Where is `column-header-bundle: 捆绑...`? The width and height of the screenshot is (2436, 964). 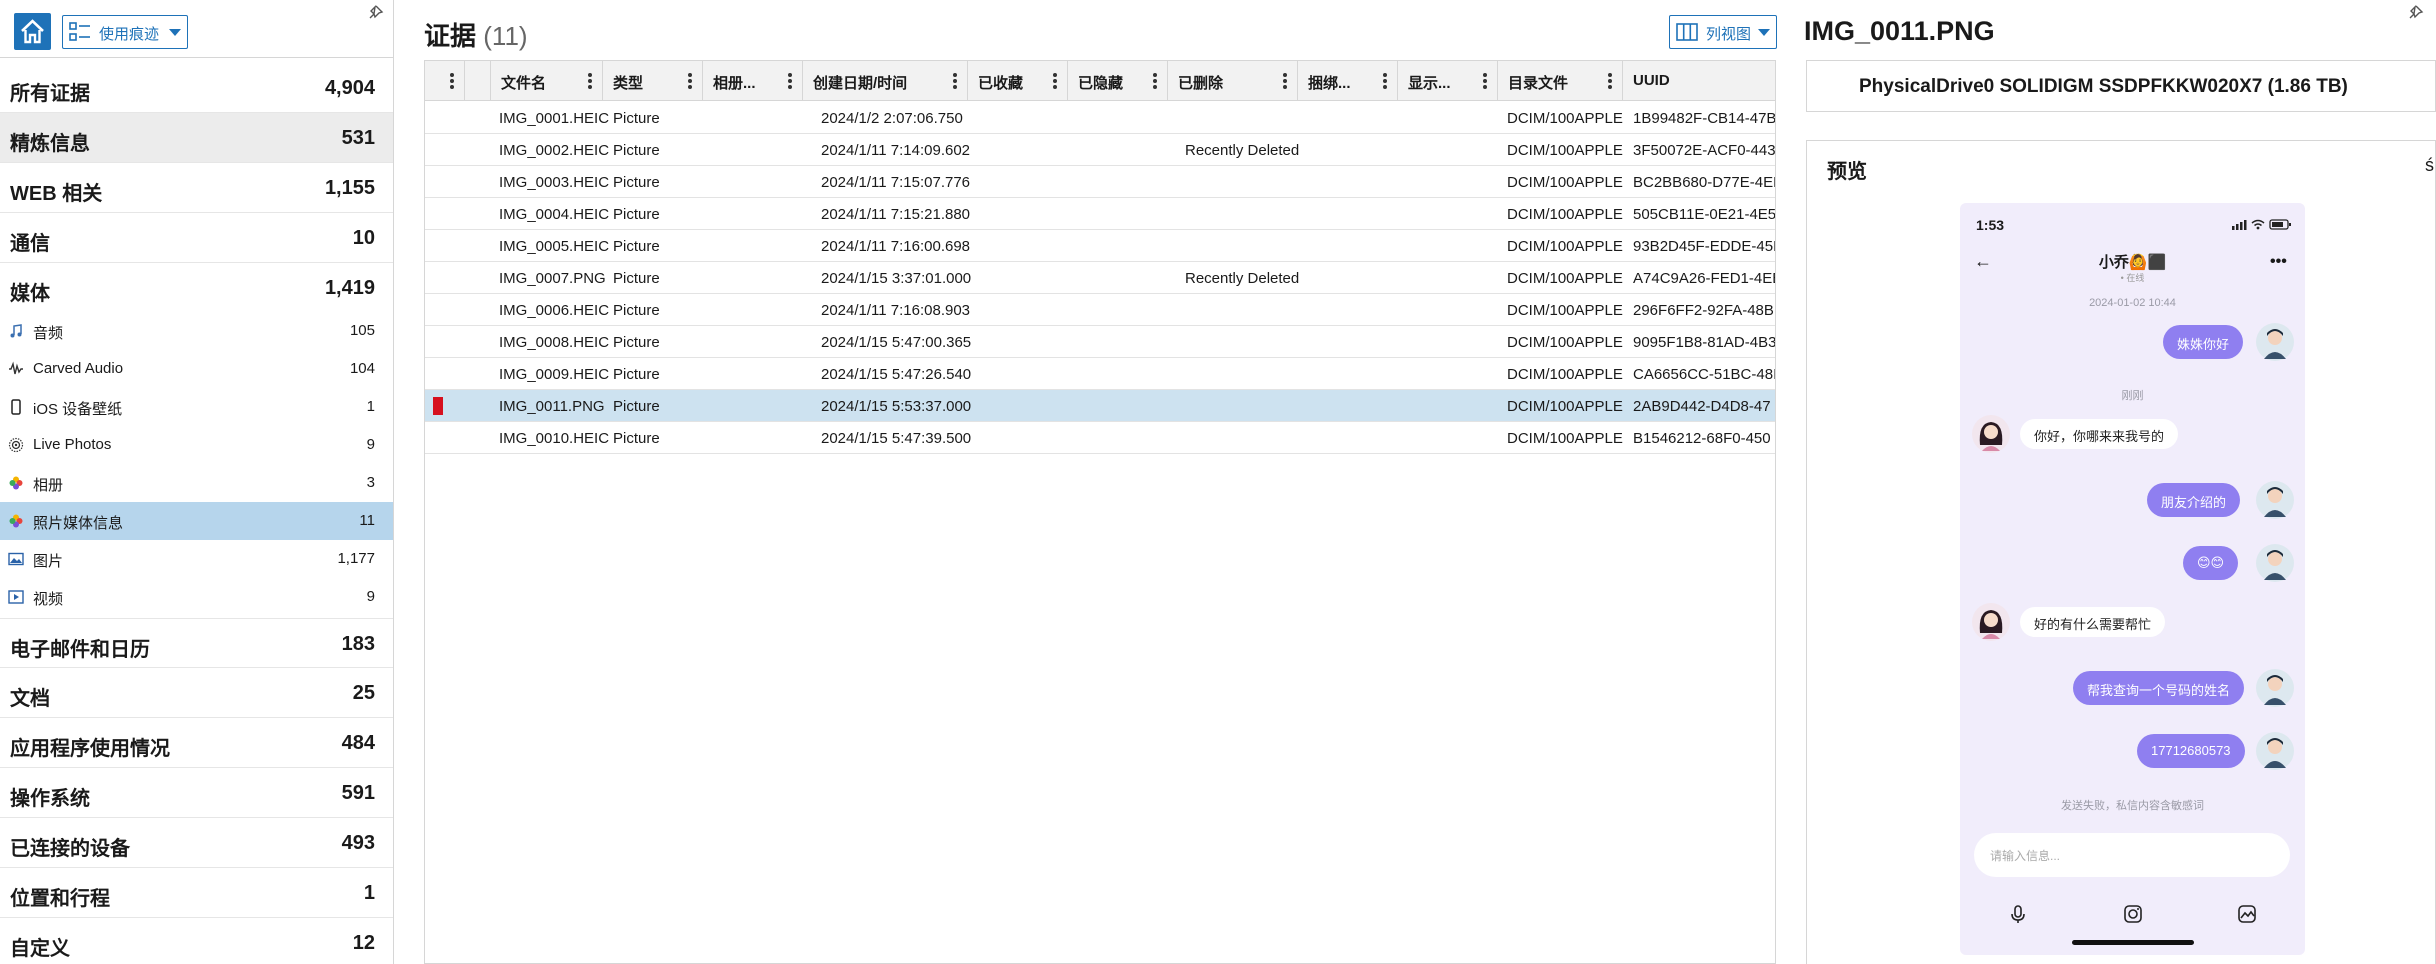
column-header-bundle: 捆绑... is located at coordinates (1348, 81).